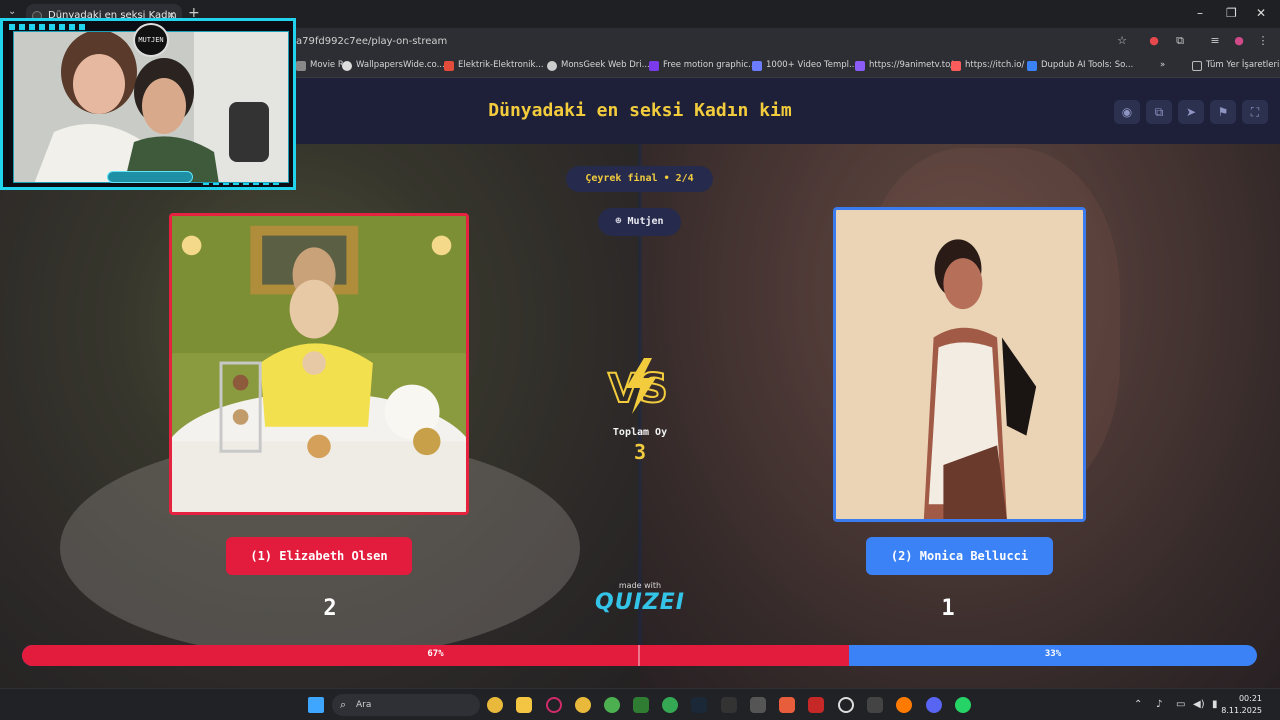 The height and width of the screenshot is (720, 1280). I want to click on whatsapp-icon, so click(963, 705).